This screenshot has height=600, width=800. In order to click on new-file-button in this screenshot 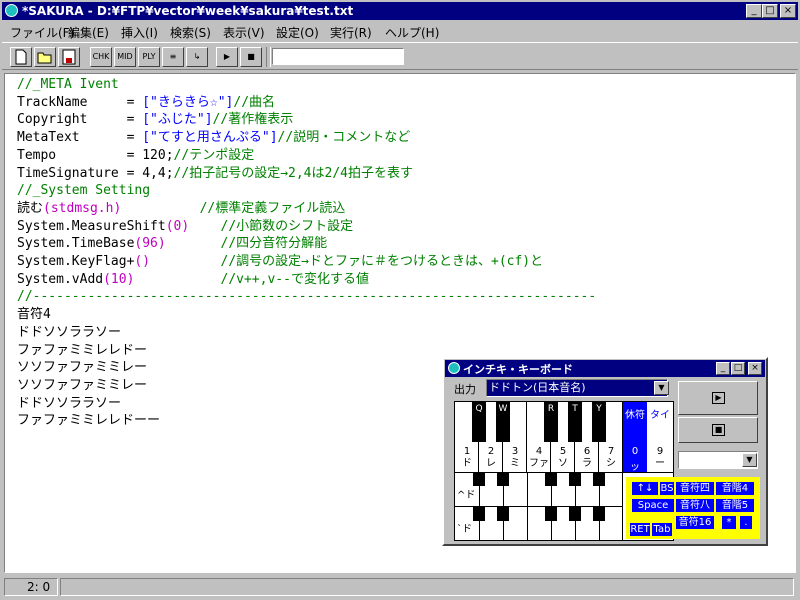, I will do `click(21, 57)`.